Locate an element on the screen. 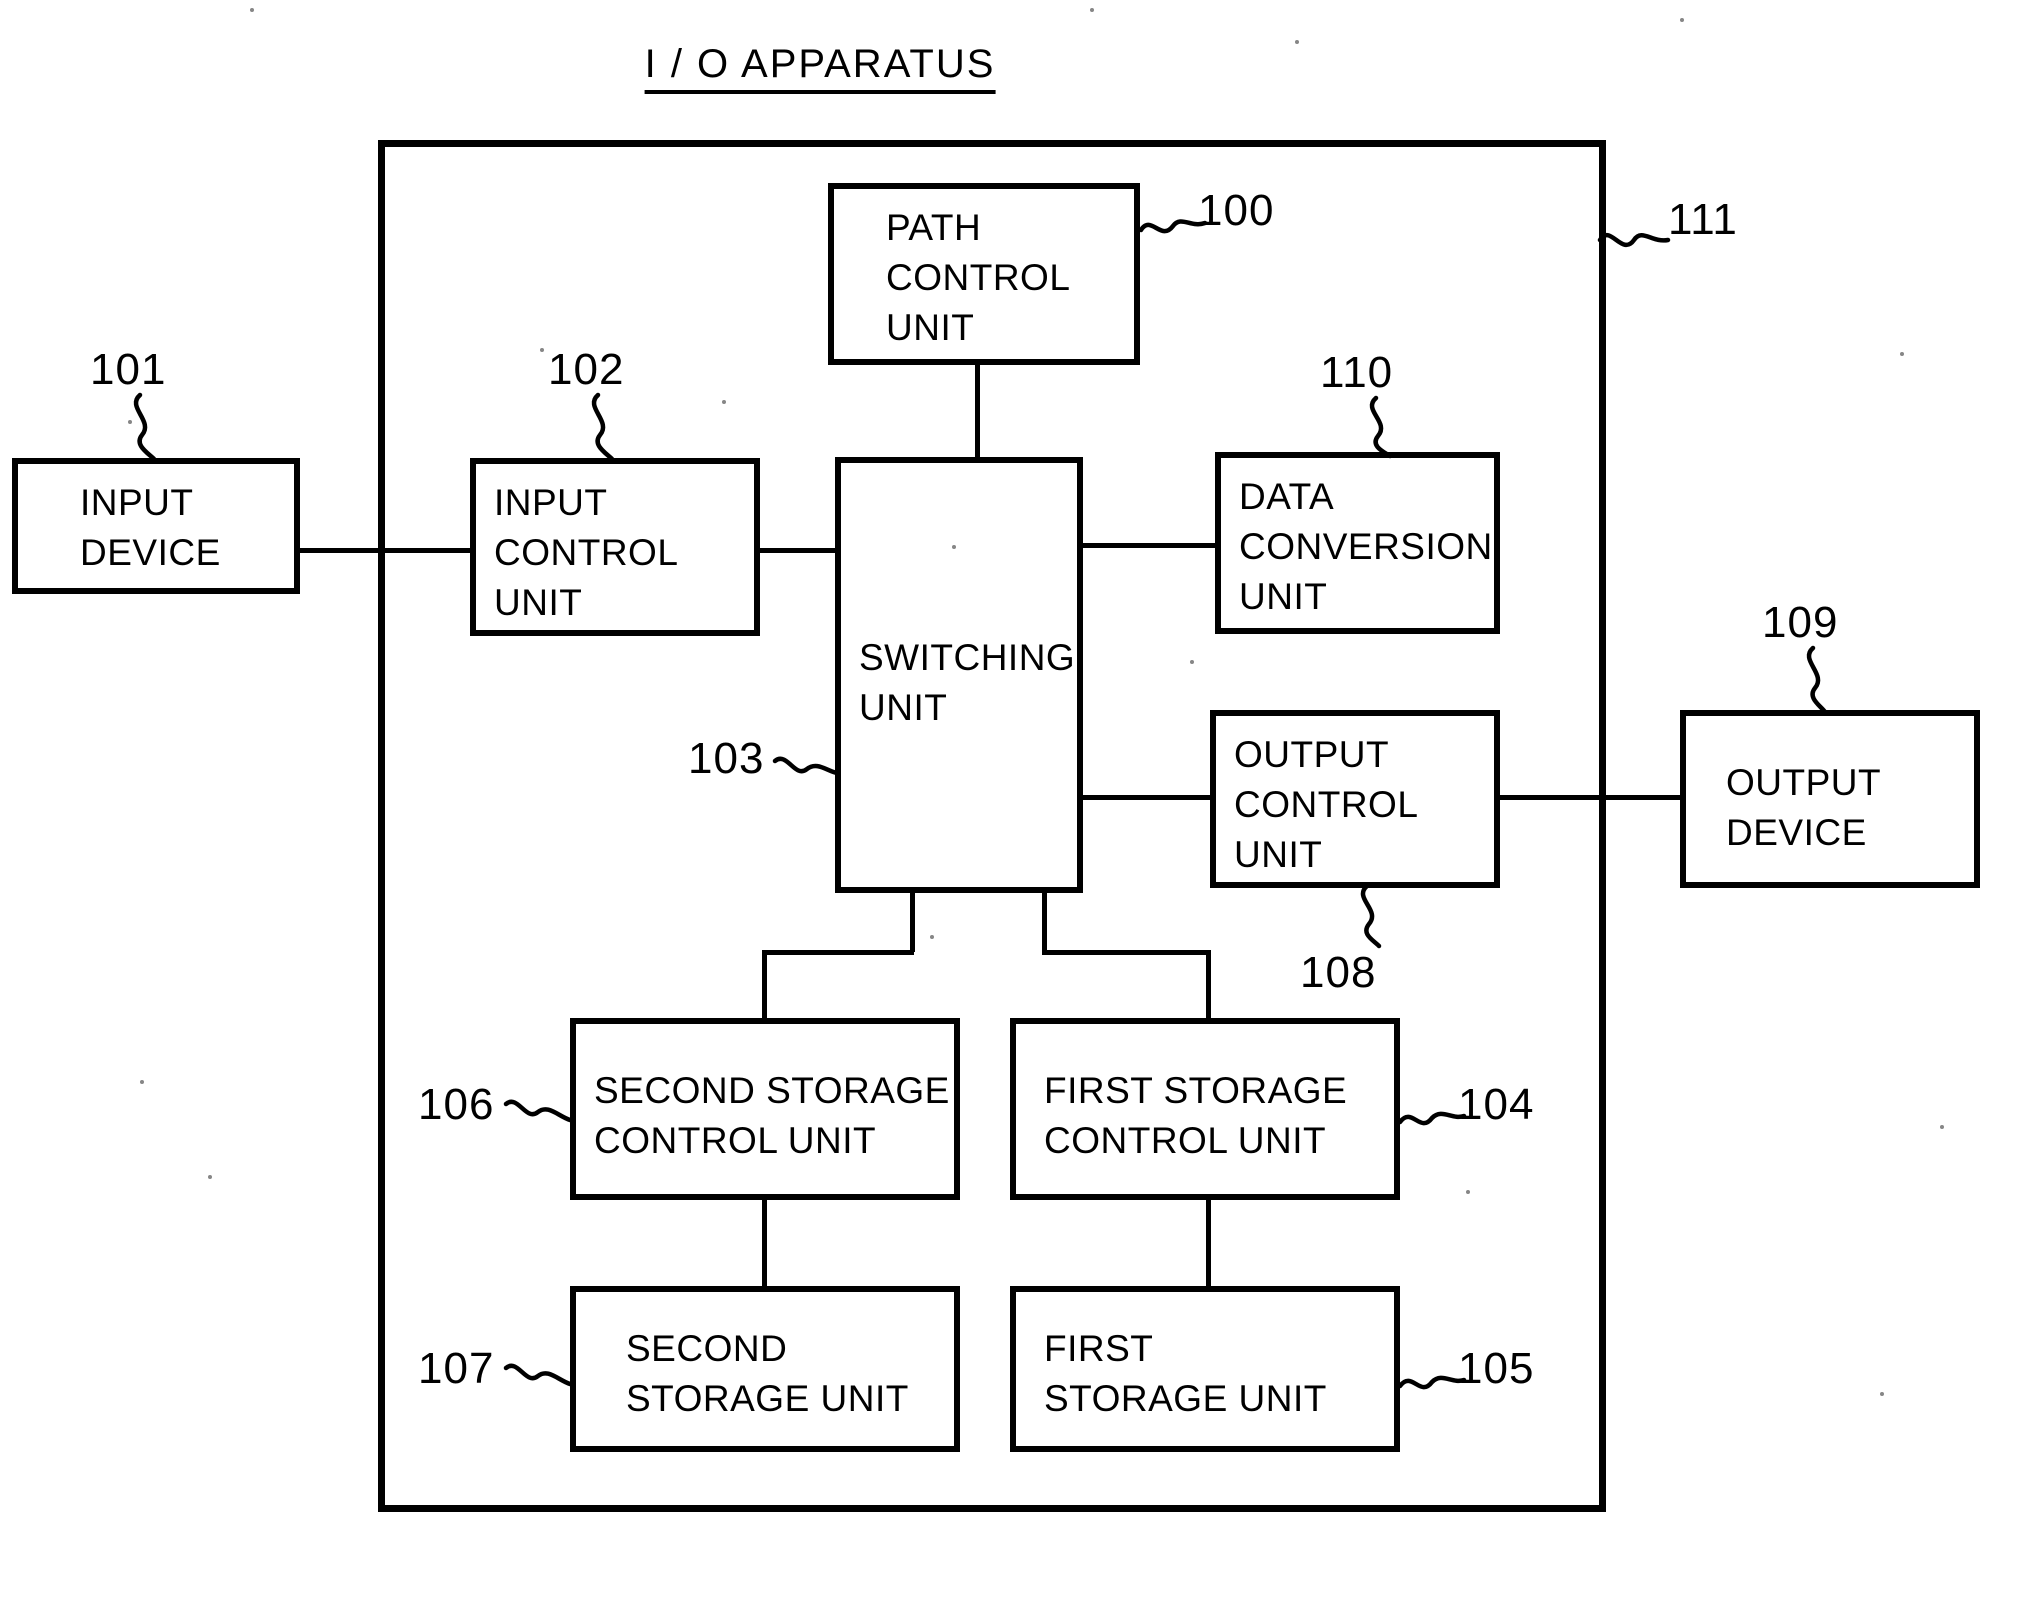 The image size is (2039, 1616). link-switching-to-second-storage-control is located at coordinates (764, 985).